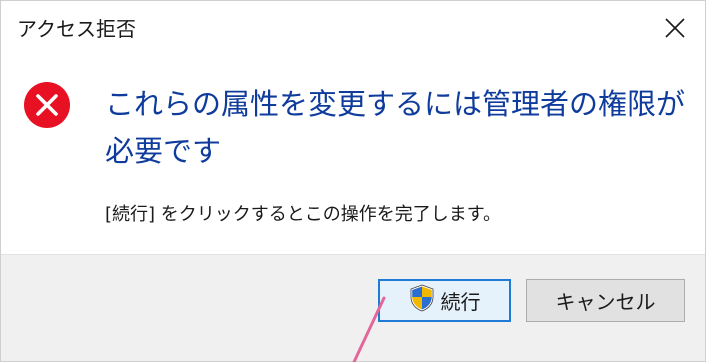  What do you see at coordinates (460, 302) in the screenshot?
I see `continue-button-label: 続行` at bounding box center [460, 302].